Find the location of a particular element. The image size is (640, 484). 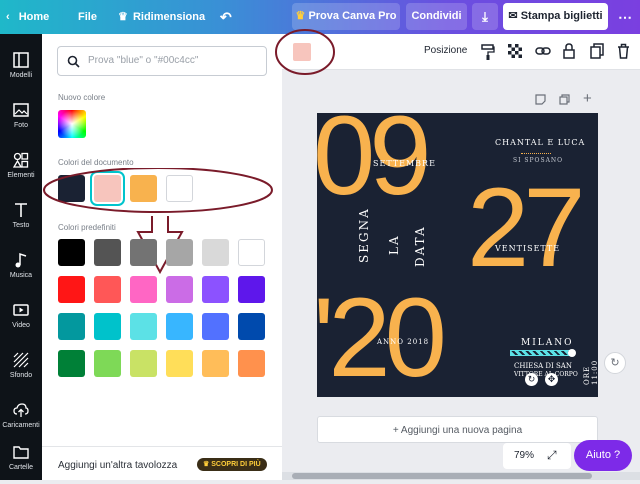

sidebar-item-templates: Modelli is located at coordinates (21, 67).